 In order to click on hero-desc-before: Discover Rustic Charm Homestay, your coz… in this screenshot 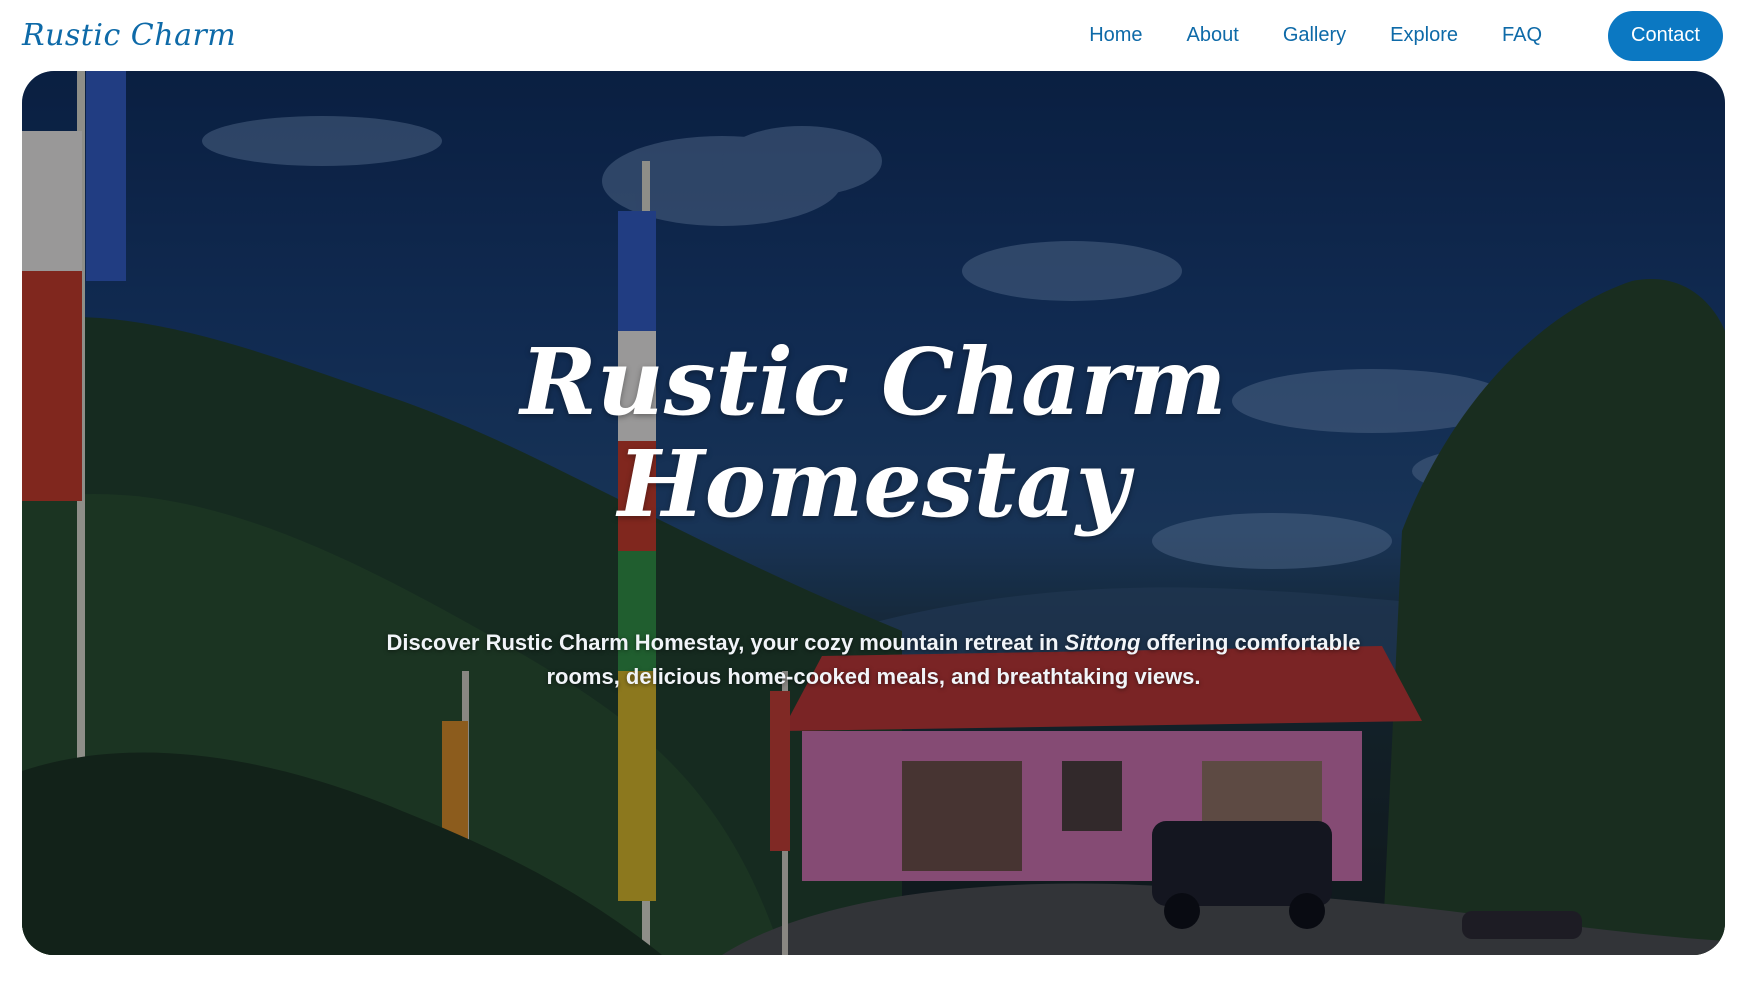, I will do `click(725, 642)`.